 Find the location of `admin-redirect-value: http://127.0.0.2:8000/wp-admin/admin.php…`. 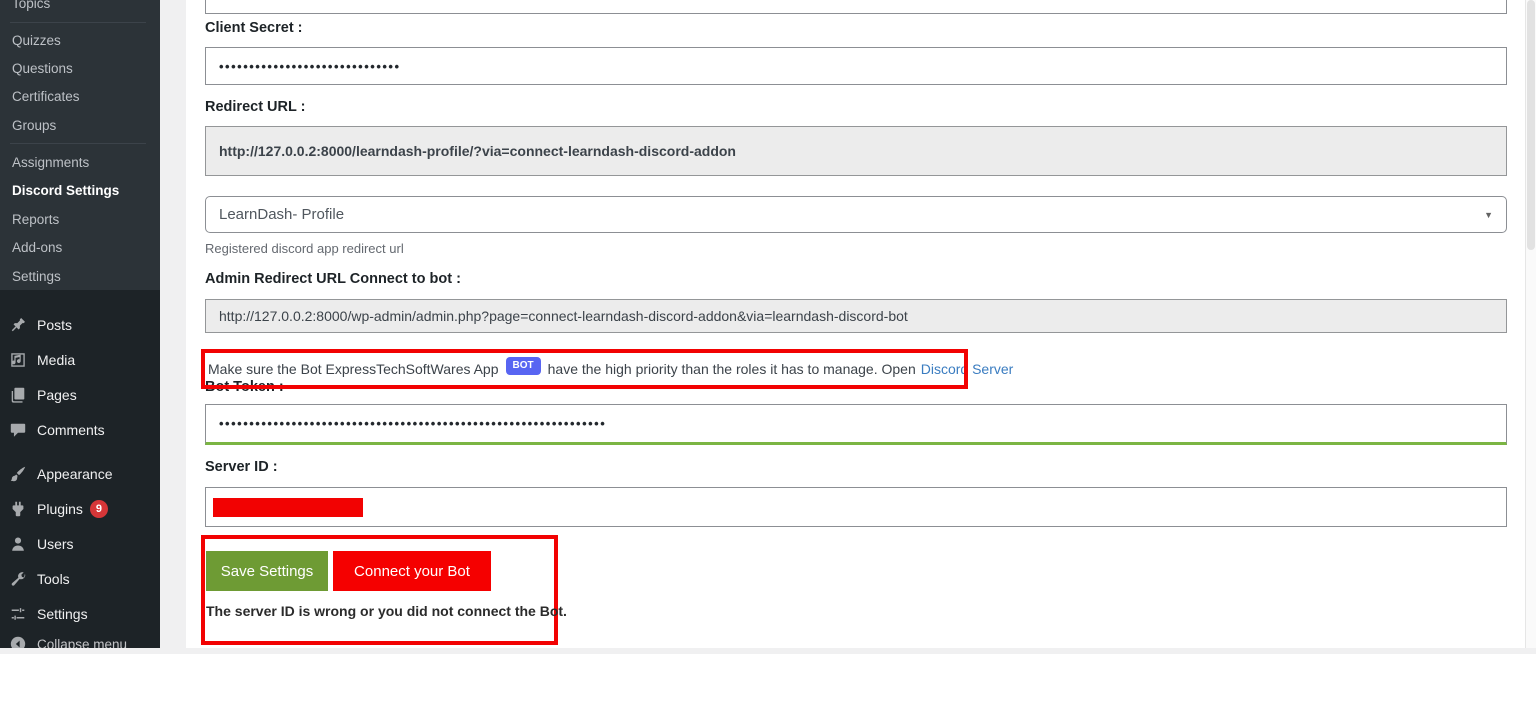

admin-redirect-value: http://127.0.0.2:8000/wp-admin/admin.php… is located at coordinates (563, 316).